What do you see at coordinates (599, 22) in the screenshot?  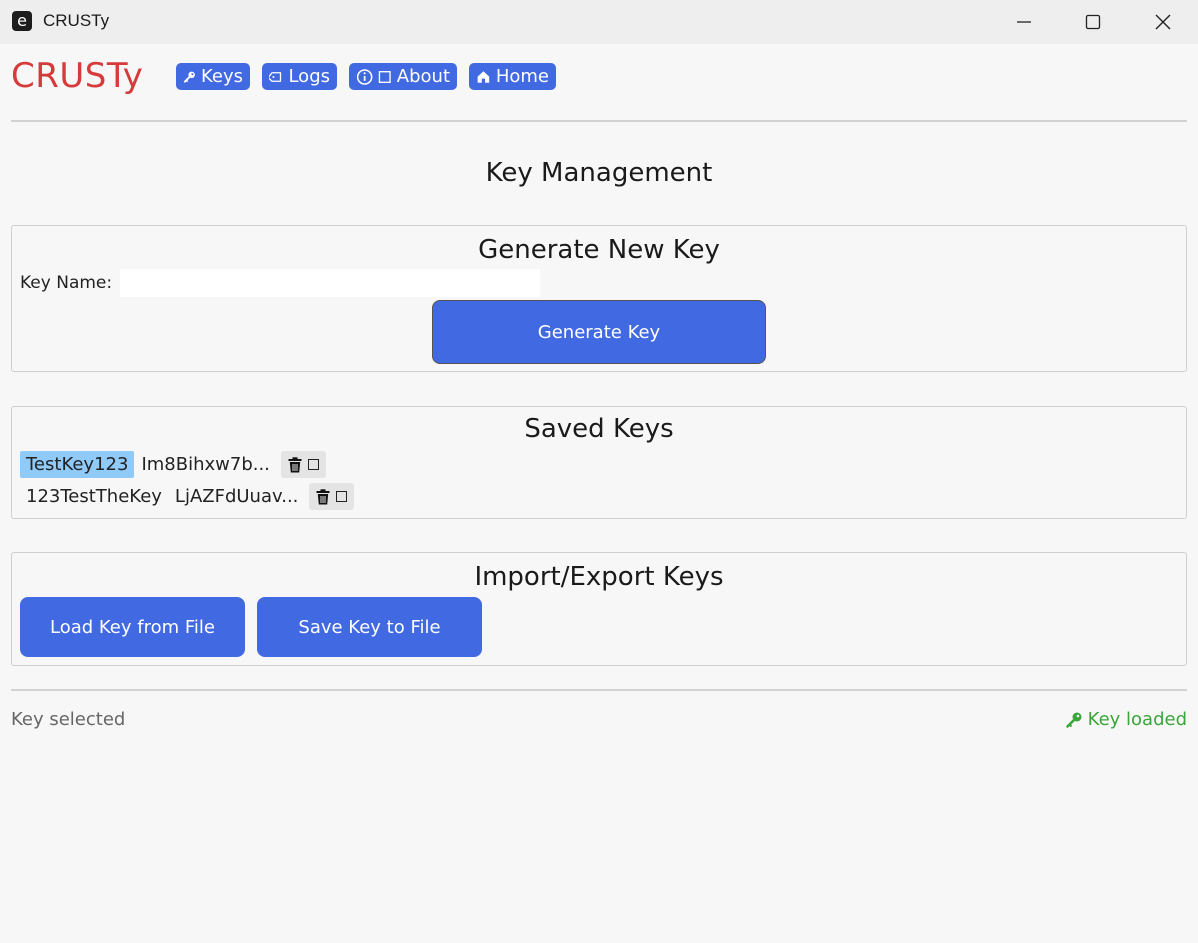 I see `window-titlebar: e CRUSTy` at bounding box center [599, 22].